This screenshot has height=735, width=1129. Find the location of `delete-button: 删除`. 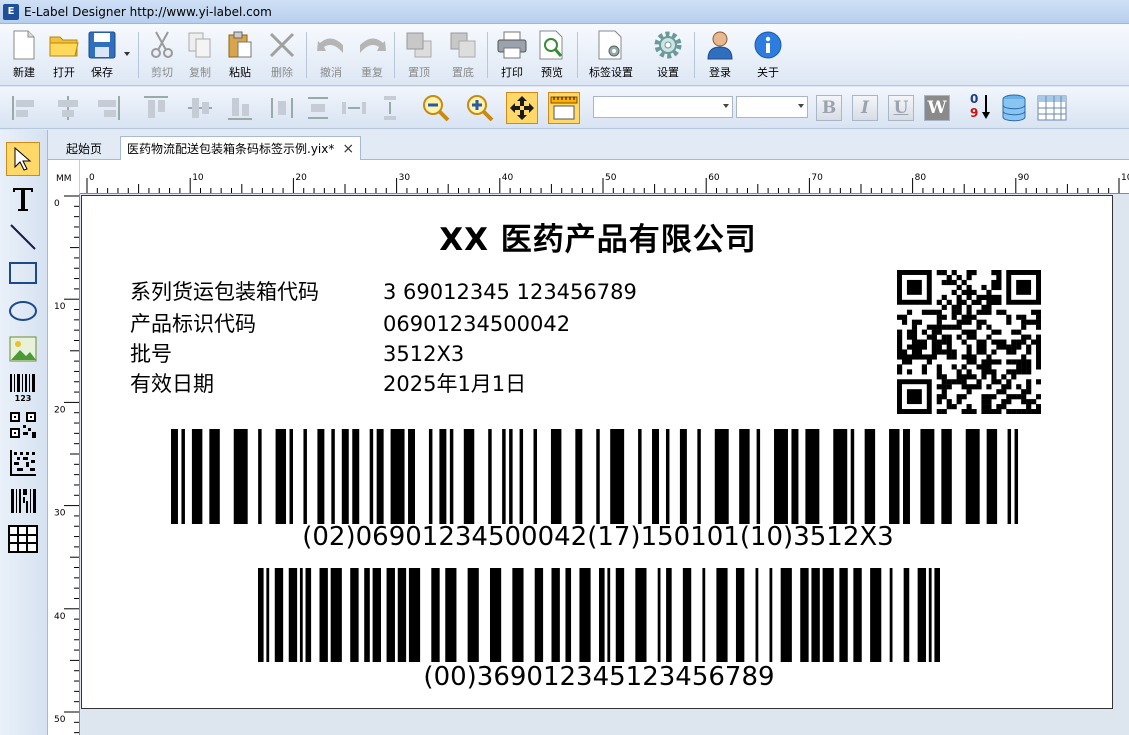

delete-button: 删除 is located at coordinates (282, 55).